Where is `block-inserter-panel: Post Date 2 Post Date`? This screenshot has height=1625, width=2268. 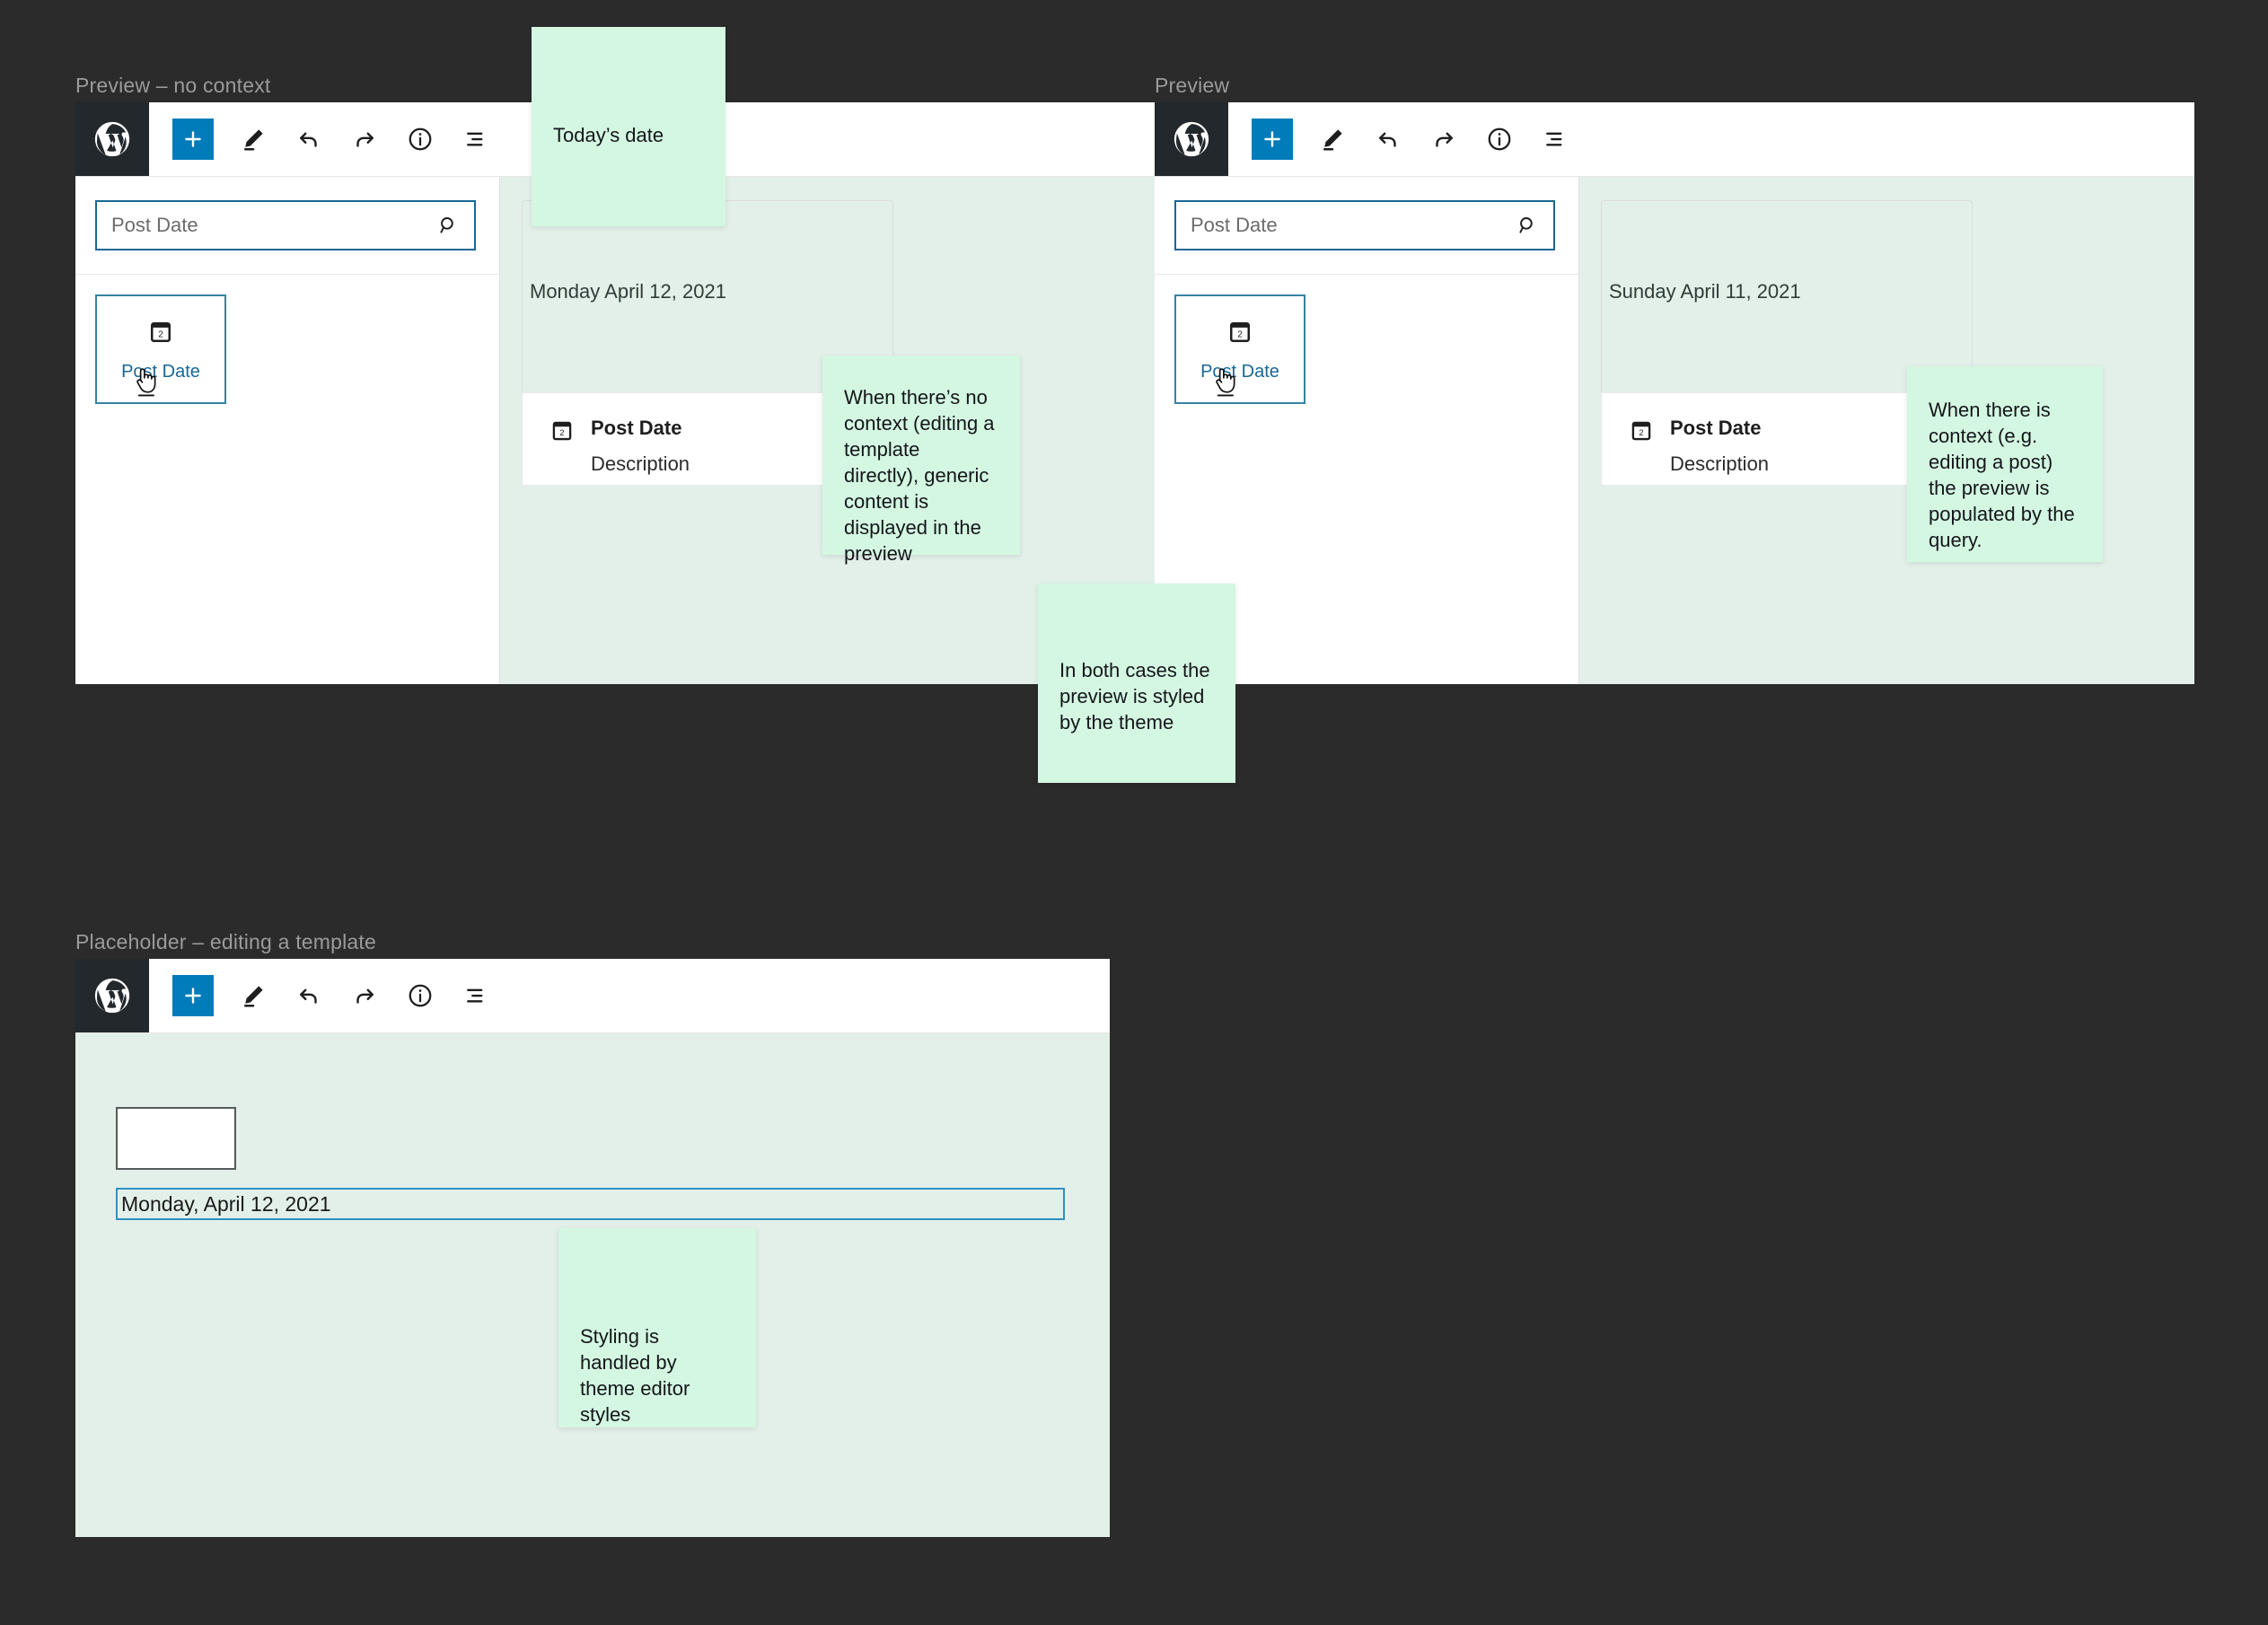 block-inserter-panel: Post Date 2 Post Date is located at coordinates (287, 430).